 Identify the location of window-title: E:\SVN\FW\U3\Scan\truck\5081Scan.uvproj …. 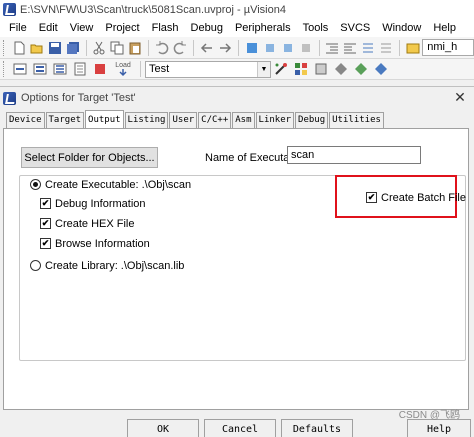
(153, 9).